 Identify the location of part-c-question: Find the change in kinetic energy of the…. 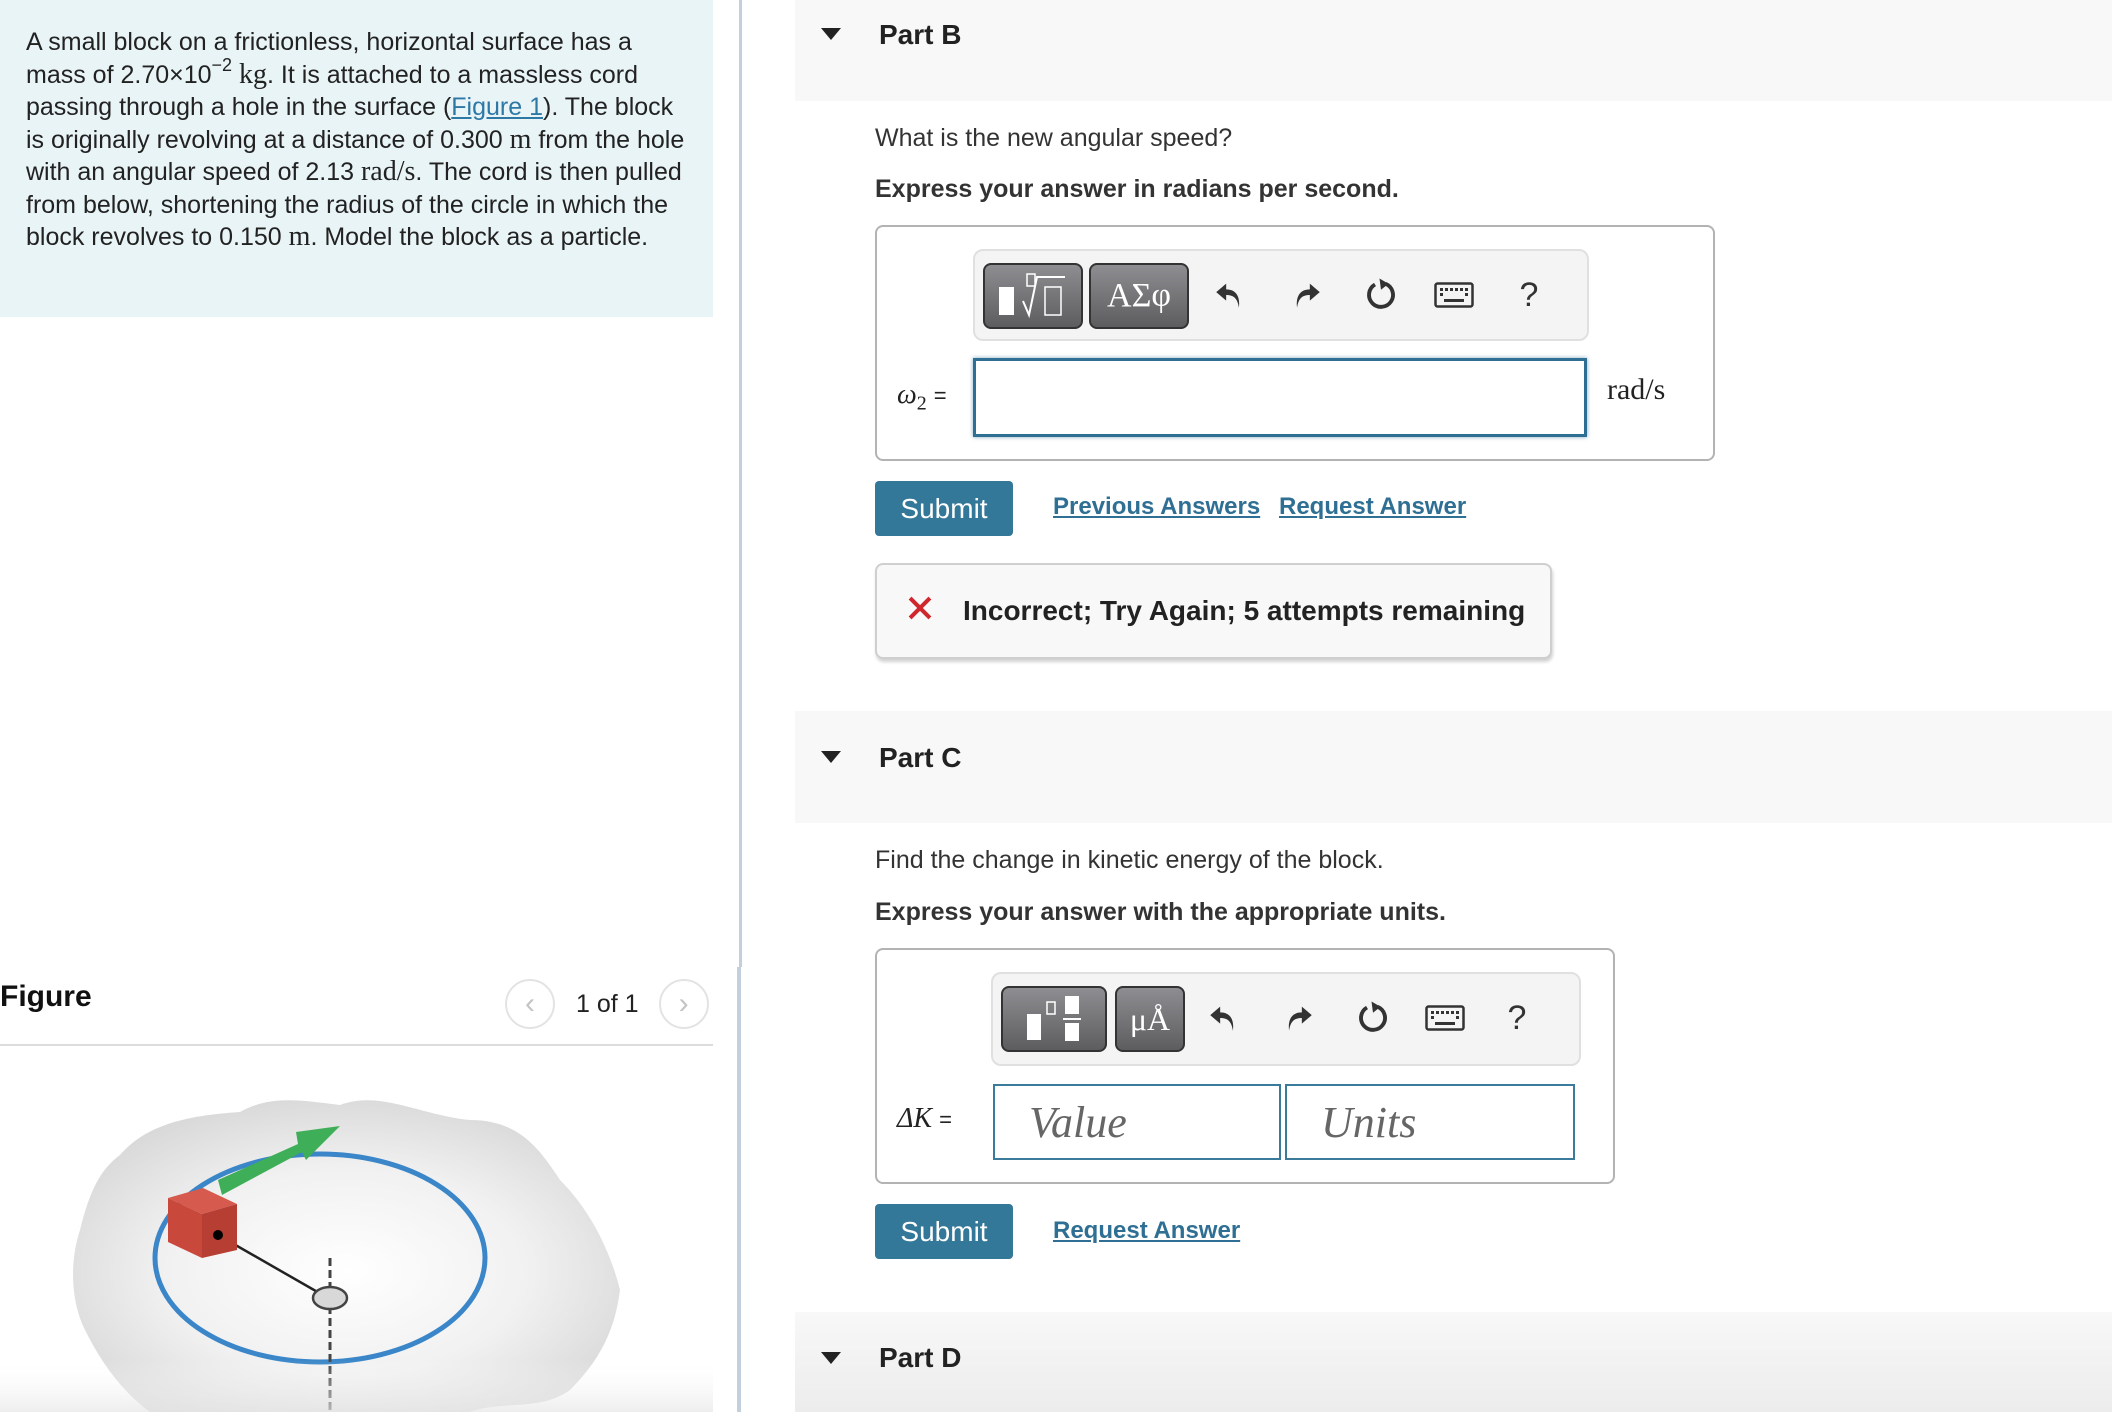
(1129, 860).